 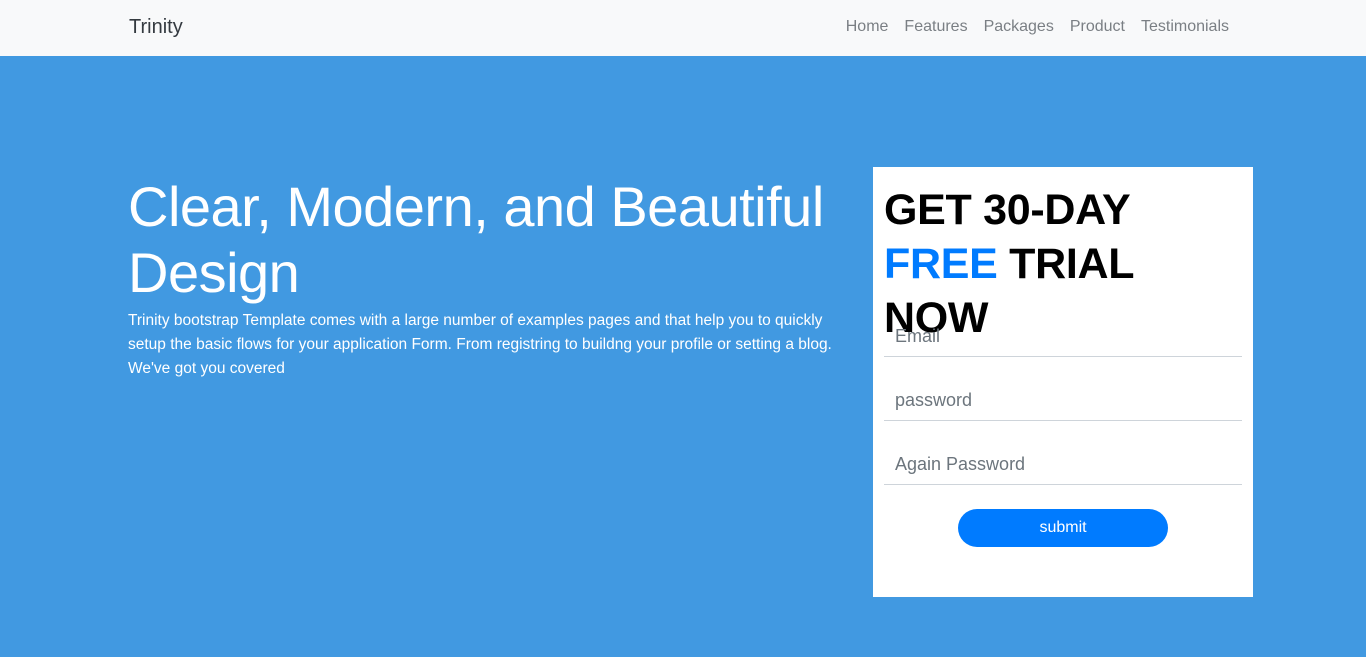 I want to click on nav-link-home: Home, so click(x=867, y=27).